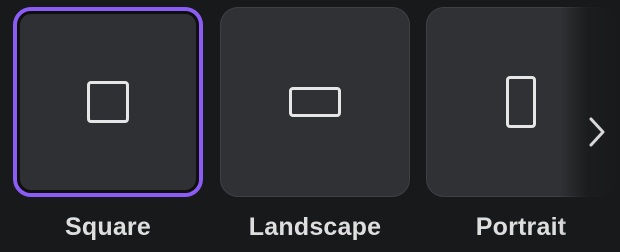 The image size is (620, 252). Describe the element at coordinates (521, 102) in the screenshot. I see `portrait-rectangle-icon` at that location.